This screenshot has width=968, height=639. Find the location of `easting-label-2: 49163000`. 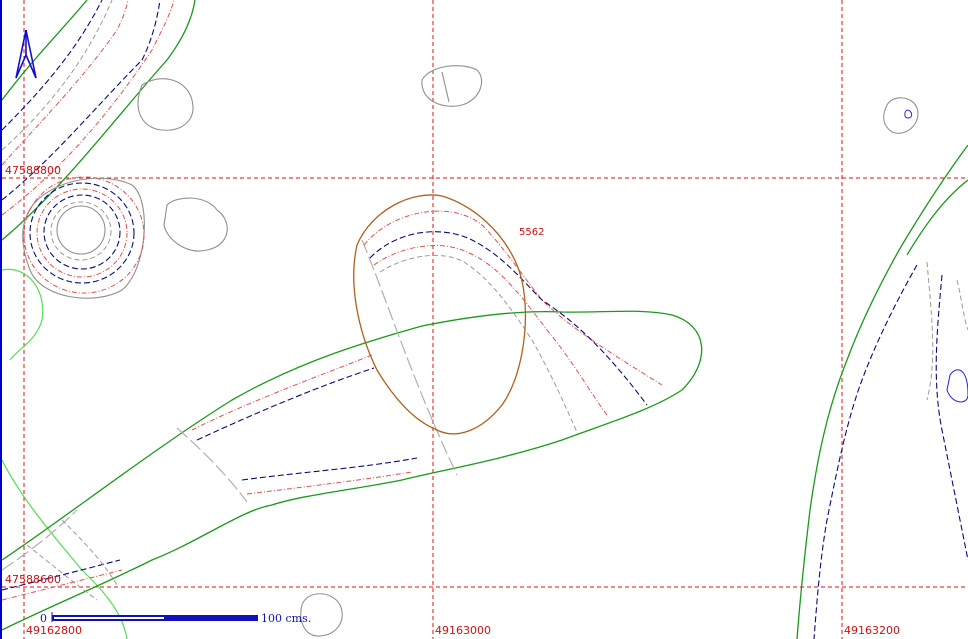

easting-label-2: 49163000 is located at coordinates (463, 630).